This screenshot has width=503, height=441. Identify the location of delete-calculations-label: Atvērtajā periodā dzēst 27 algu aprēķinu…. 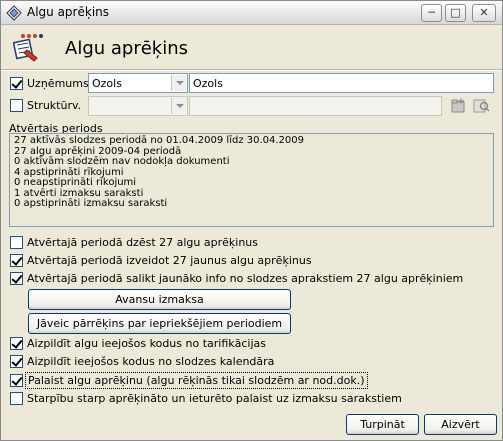
(142, 242).